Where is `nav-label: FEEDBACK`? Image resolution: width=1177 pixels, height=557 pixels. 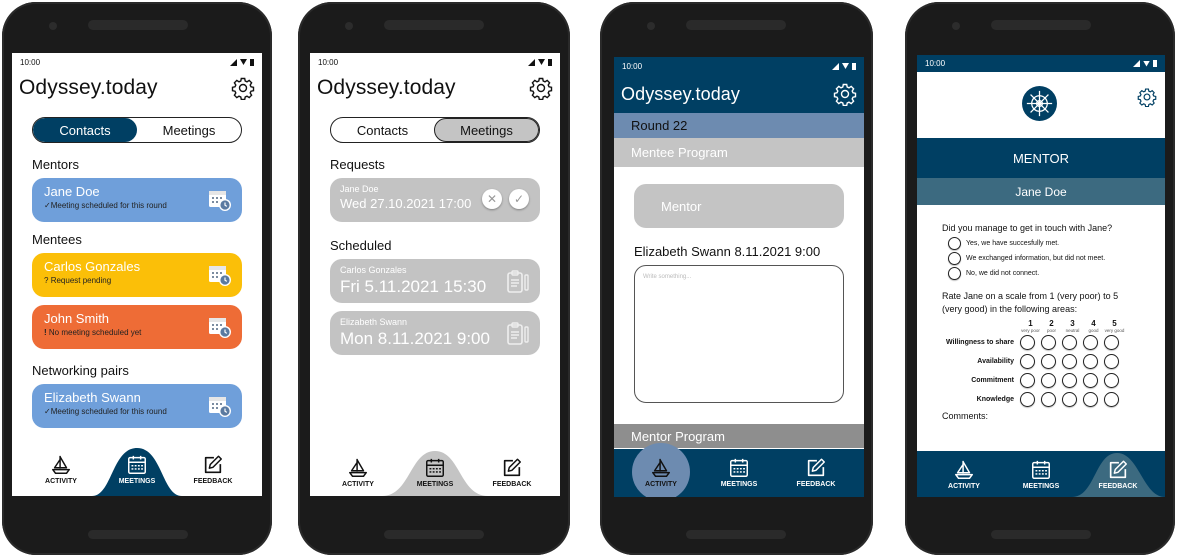
nav-label: FEEDBACK is located at coordinates (816, 484).